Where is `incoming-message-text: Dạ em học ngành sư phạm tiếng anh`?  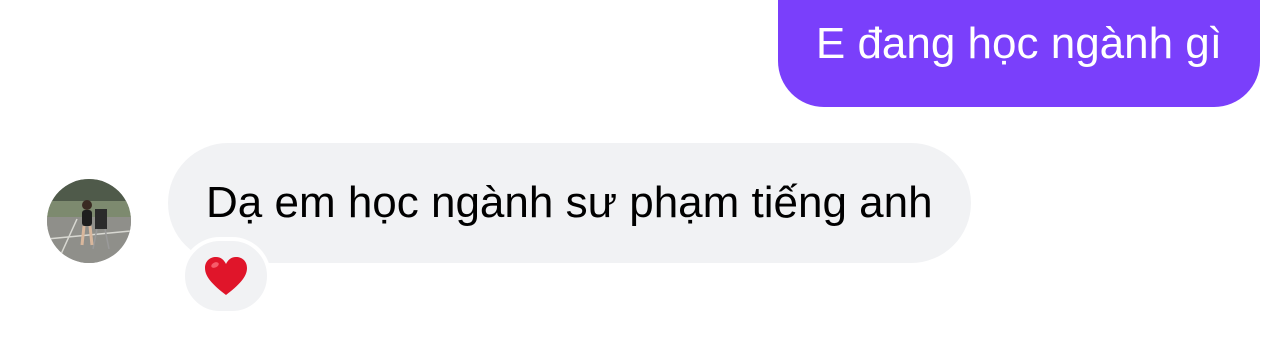 incoming-message-text: Dạ em học ngành sư phạm tiếng anh is located at coordinates (569, 202).